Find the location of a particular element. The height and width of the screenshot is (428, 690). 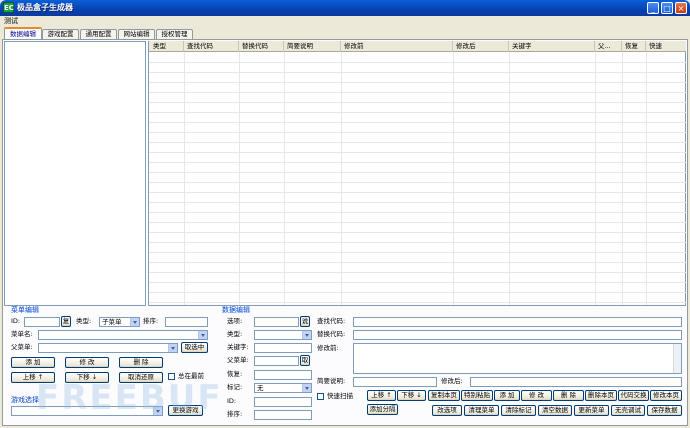

copy-page-button: 复制本页 is located at coordinates (444, 395).